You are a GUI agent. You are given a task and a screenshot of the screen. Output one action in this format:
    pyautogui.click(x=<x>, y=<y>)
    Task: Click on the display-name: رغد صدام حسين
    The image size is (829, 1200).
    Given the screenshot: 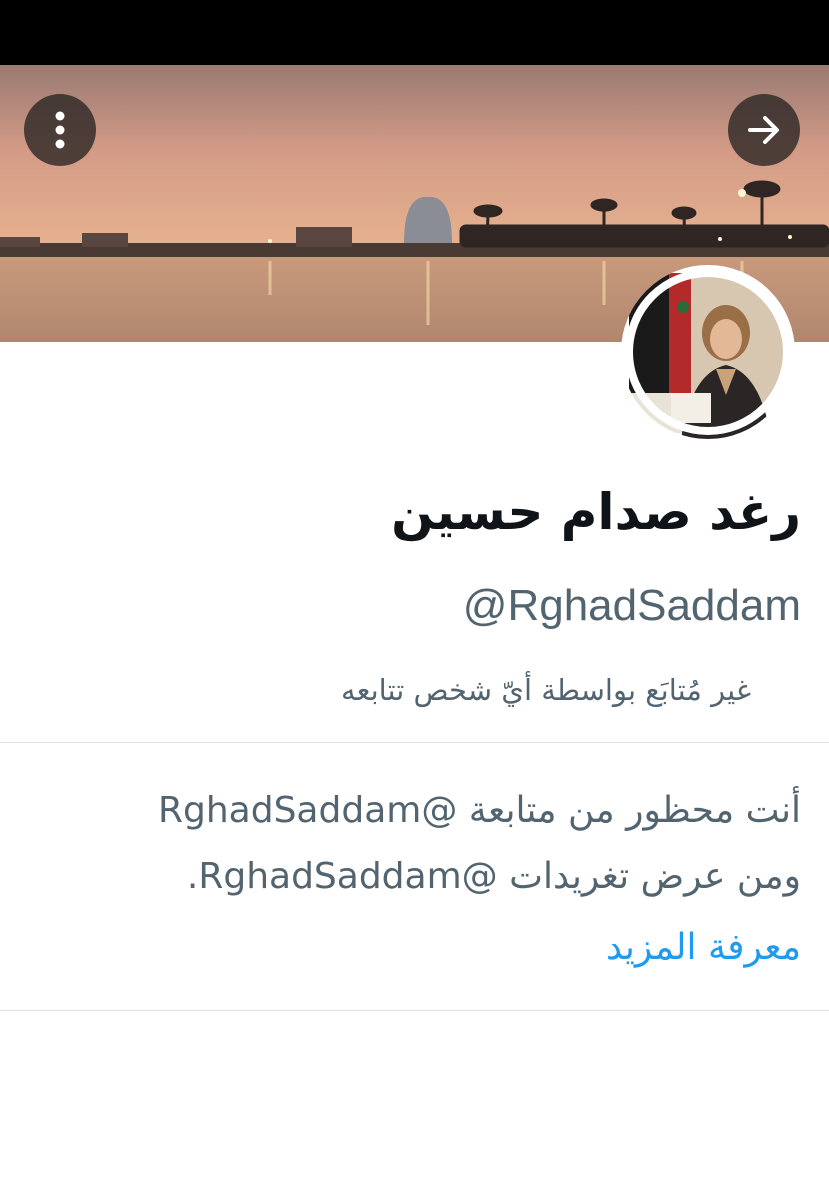 What is the action you would take?
    pyautogui.click(x=596, y=512)
    